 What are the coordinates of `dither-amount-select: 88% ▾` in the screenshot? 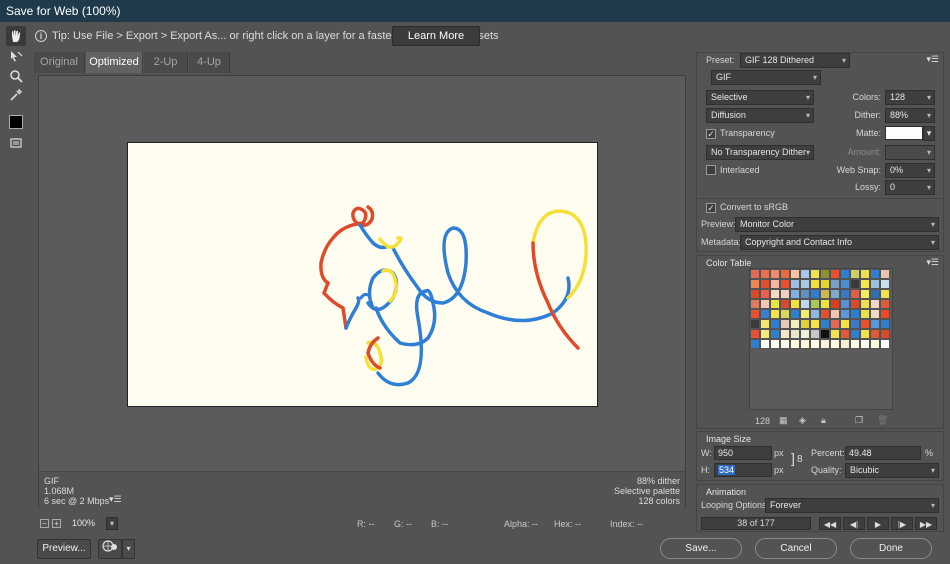 It's located at (910, 115).